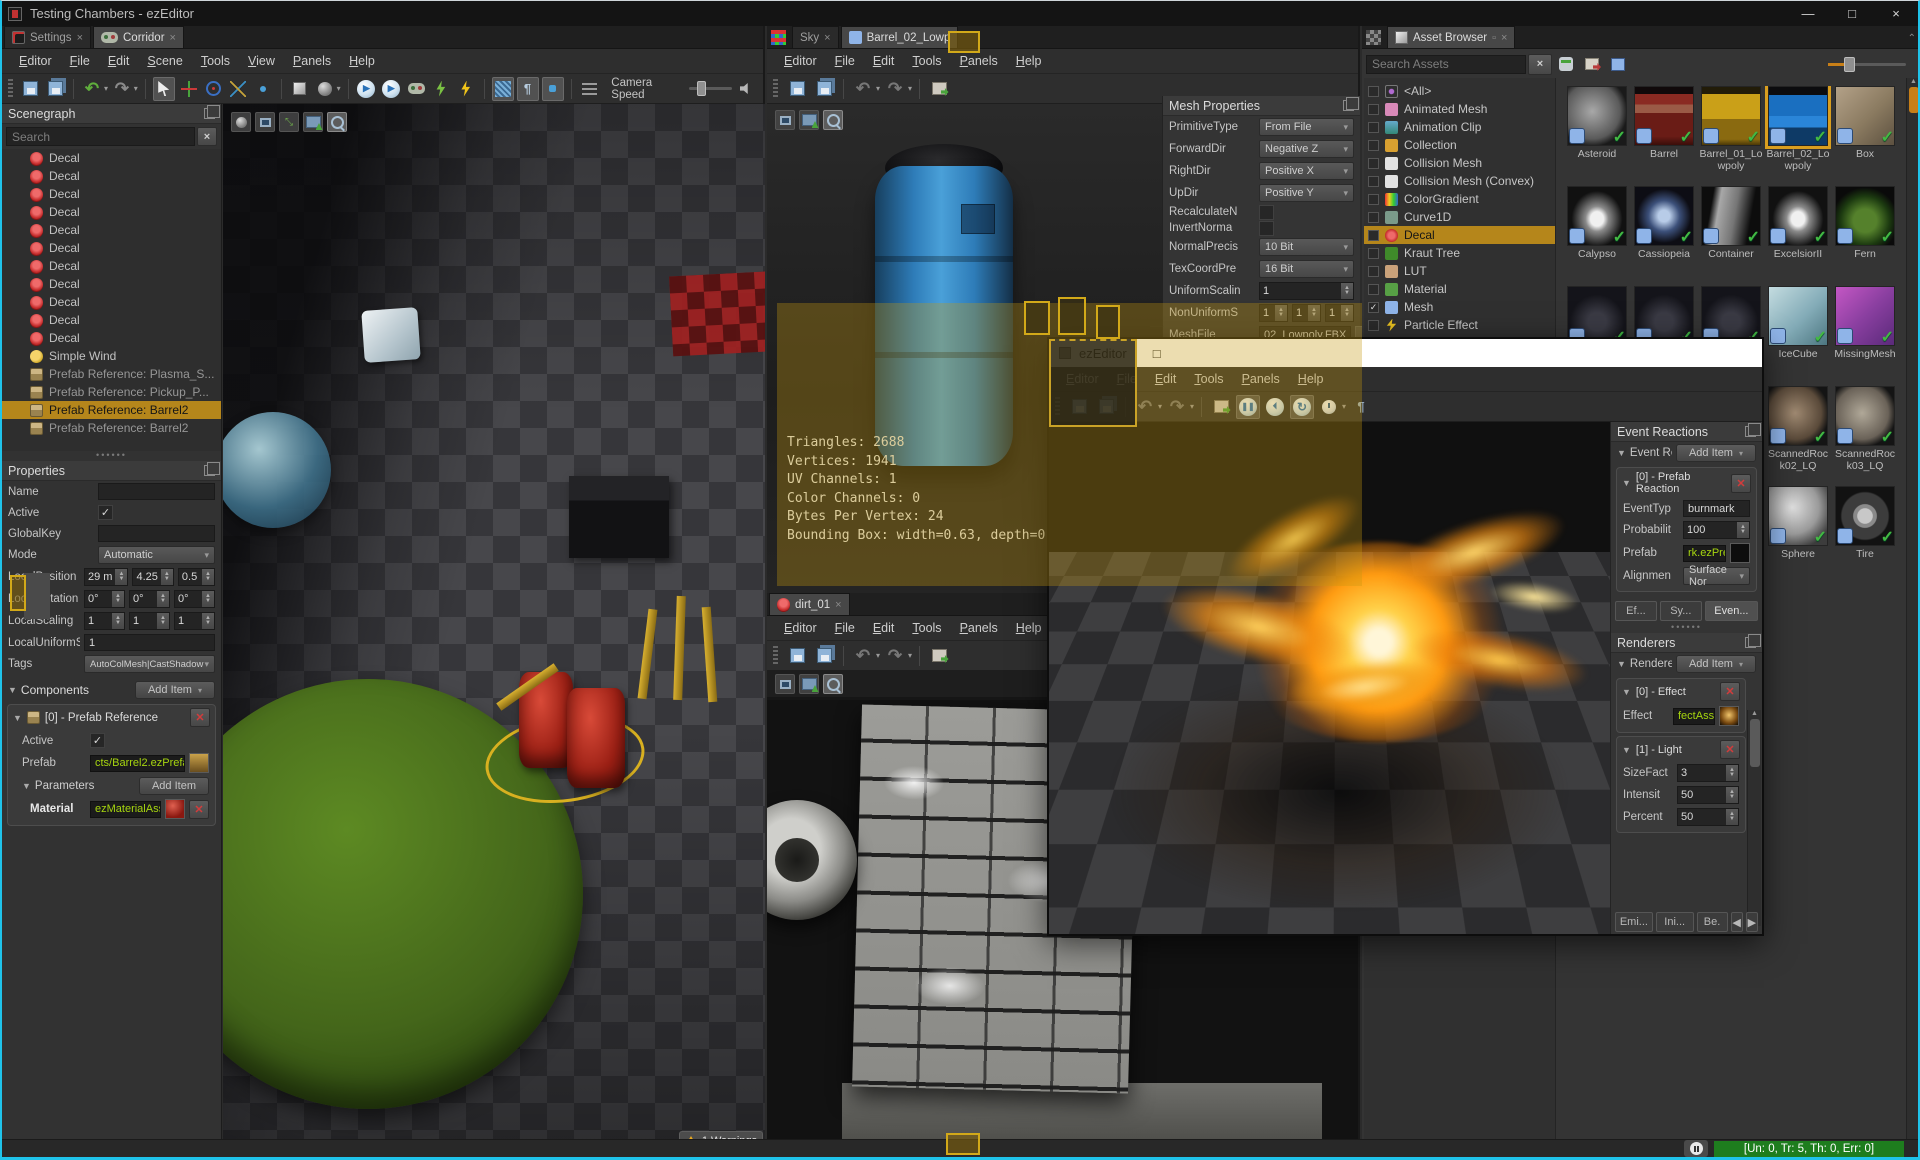  Describe the element at coordinates (1459, 181) in the screenshot. I see `asset-type-item: Collision Mesh (Convex)` at that location.